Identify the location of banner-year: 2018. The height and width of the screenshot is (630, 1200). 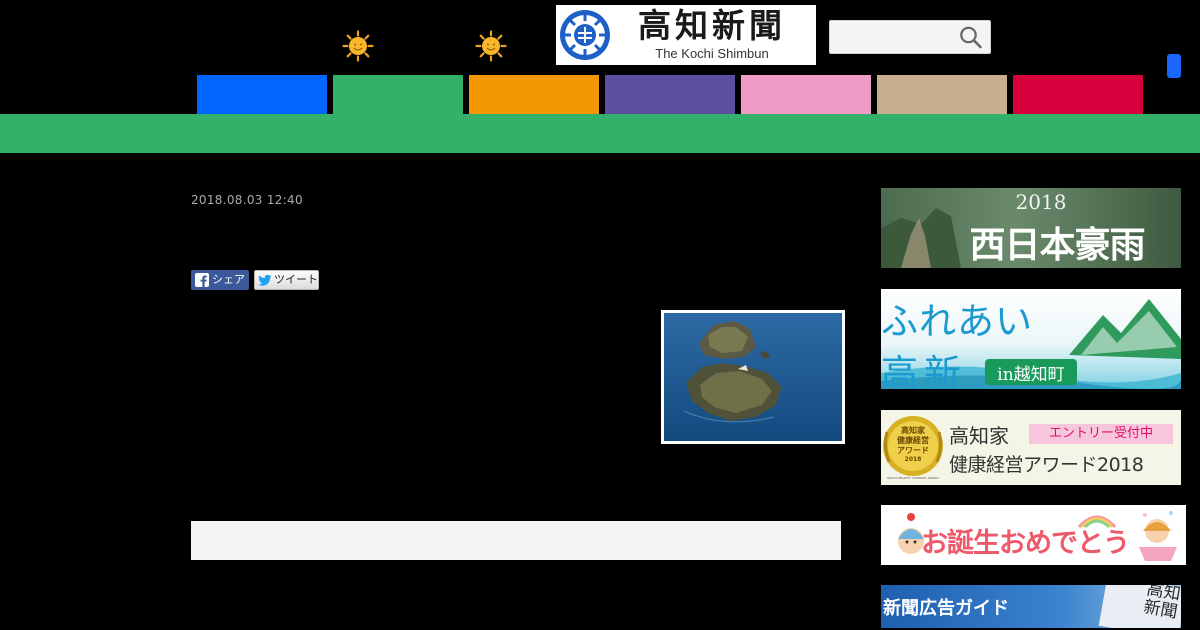
(1041, 202).